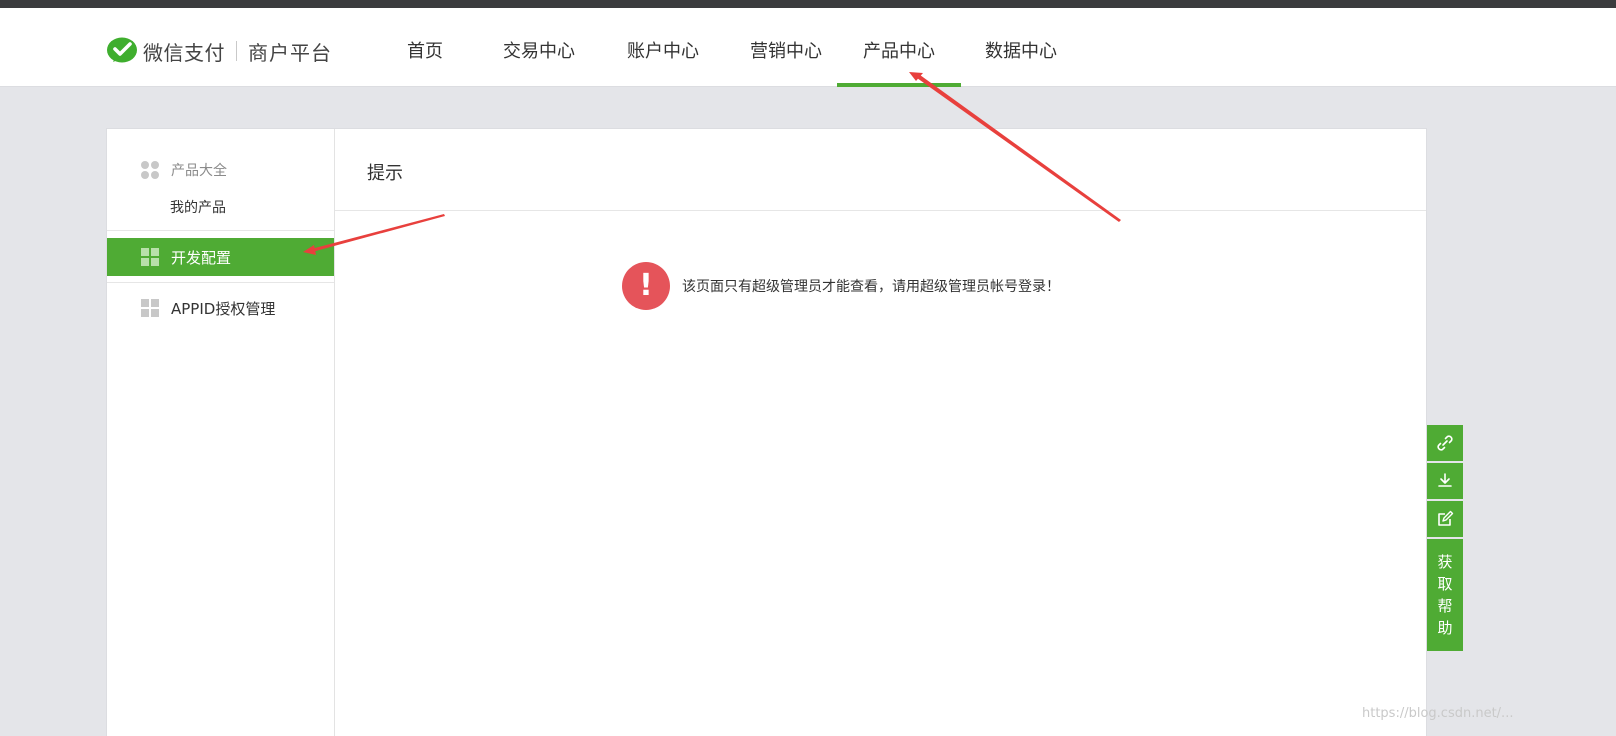  Describe the element at coordinates (1445, 606) in the screenshot. I see `help-char: 帮` at that location.